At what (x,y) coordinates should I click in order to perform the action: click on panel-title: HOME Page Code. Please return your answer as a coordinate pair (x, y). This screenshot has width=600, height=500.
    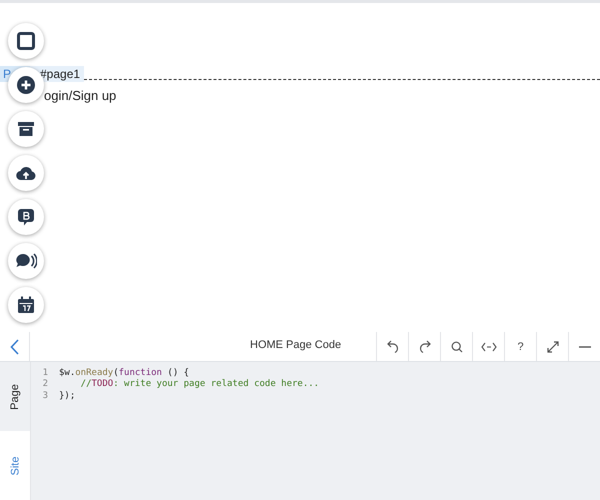
    Looking at the image, I should click on (296, 345).